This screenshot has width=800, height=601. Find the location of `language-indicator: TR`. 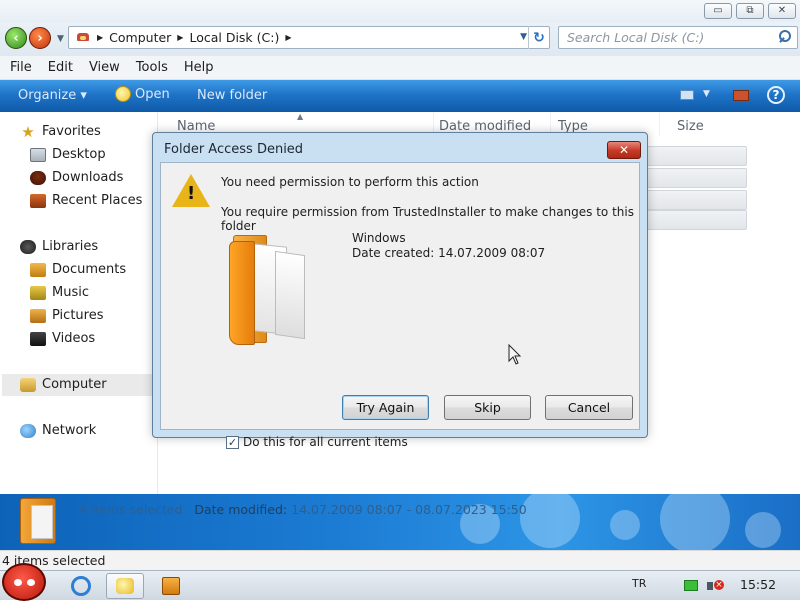

language-indicator: TR is located at coordinates (639, 583).